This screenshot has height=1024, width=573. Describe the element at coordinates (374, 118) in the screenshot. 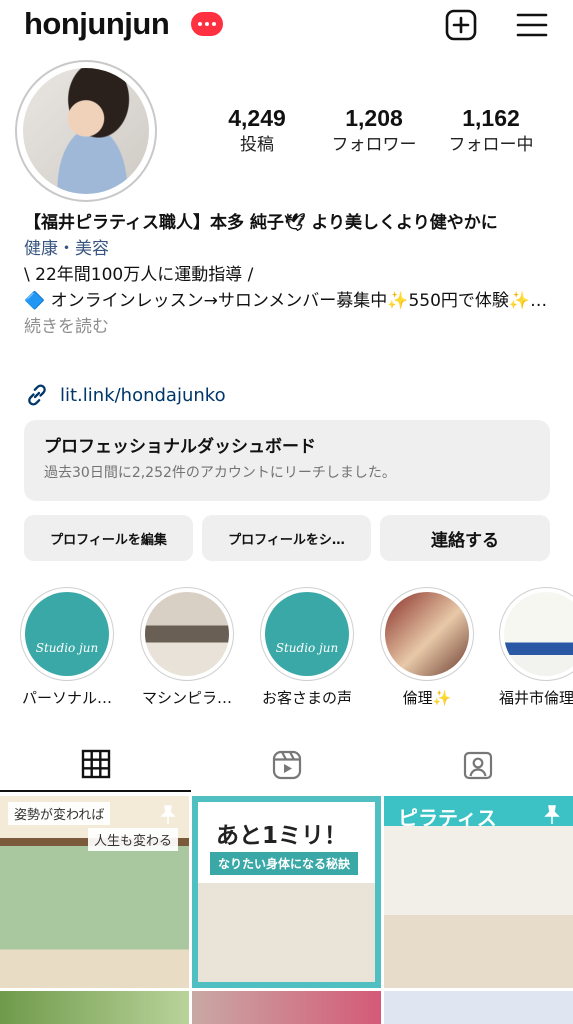

I see `stat-followers-value: 1,208` at that location.